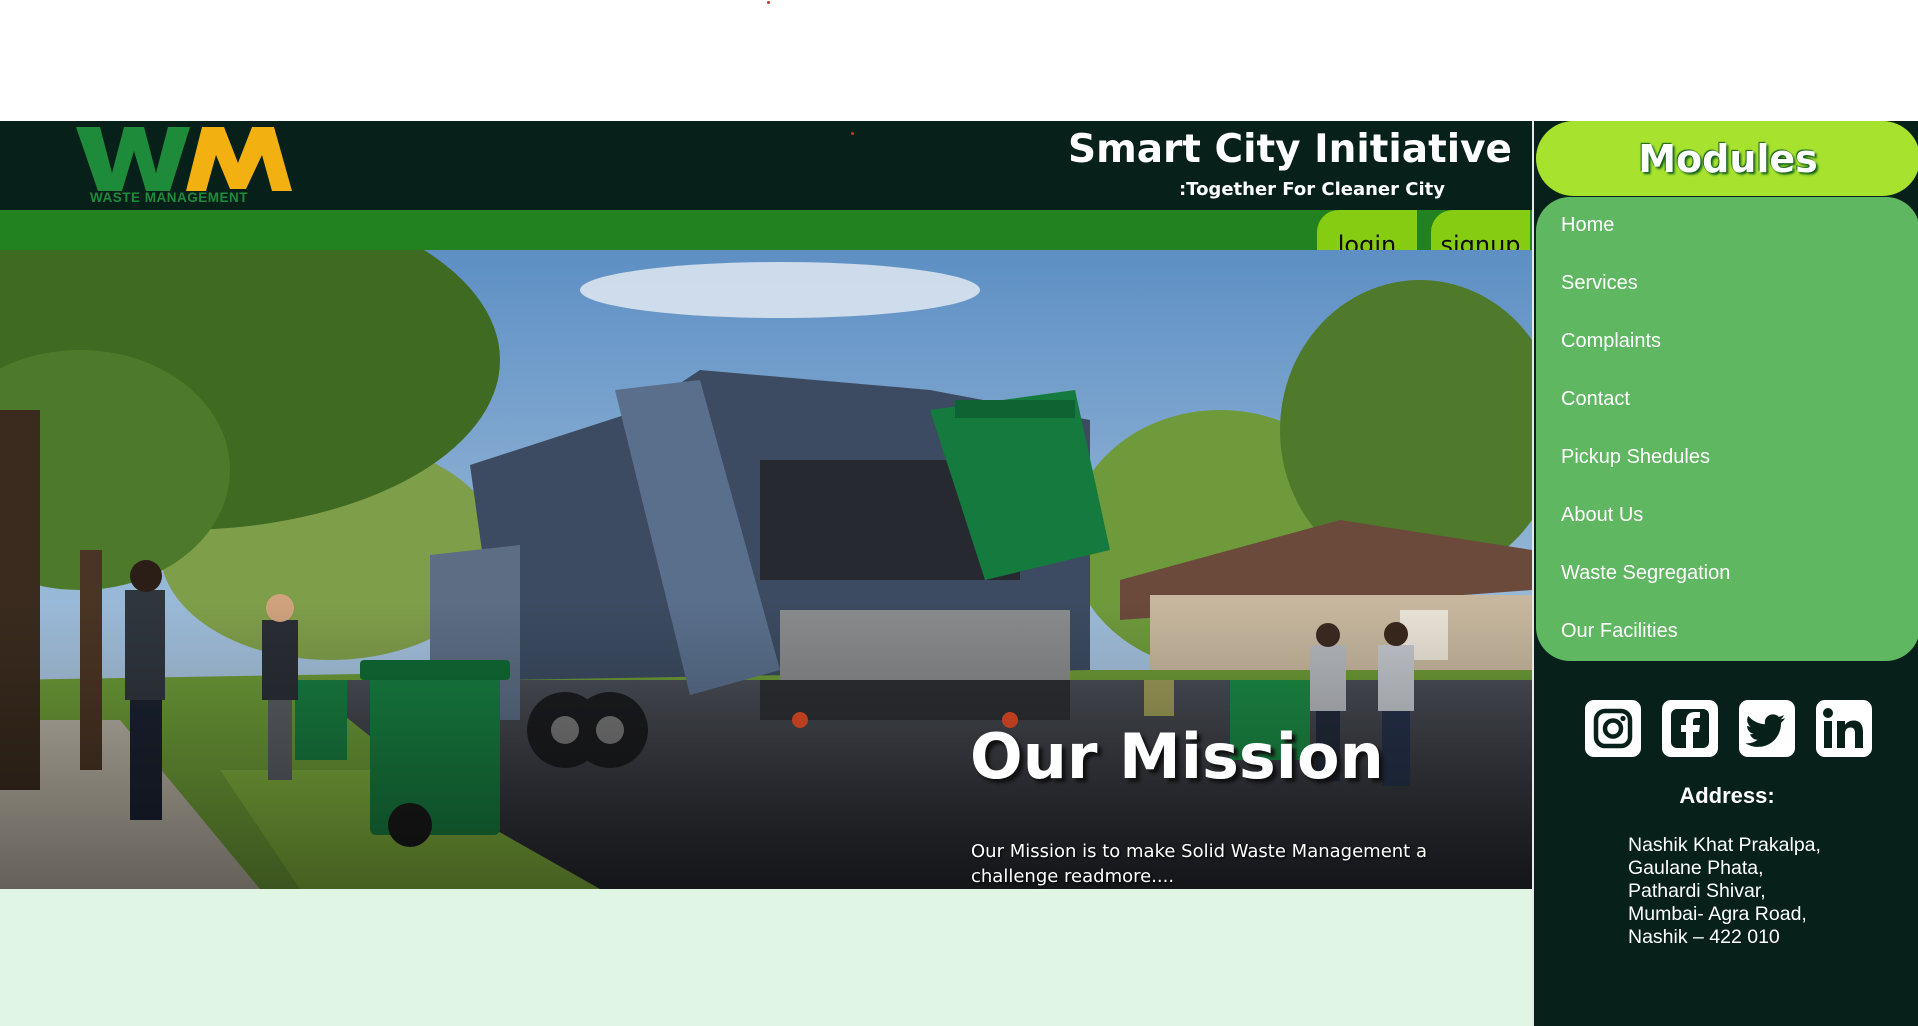 Image resolution: width=1918 pixels, height=1026 pixels. What do you see at coordinates (1611, 341) in the screenshot?
I see `menu-item-complaints: Complaints` at bounding box center [1611, 341].